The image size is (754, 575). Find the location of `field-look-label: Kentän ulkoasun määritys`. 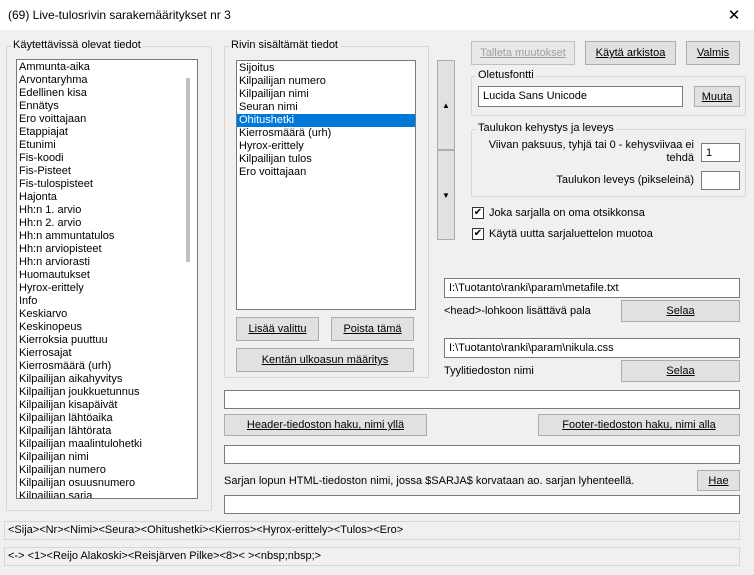

field-look-label: Kentän ulkoasun määritys is located at coordinates (325, 360).